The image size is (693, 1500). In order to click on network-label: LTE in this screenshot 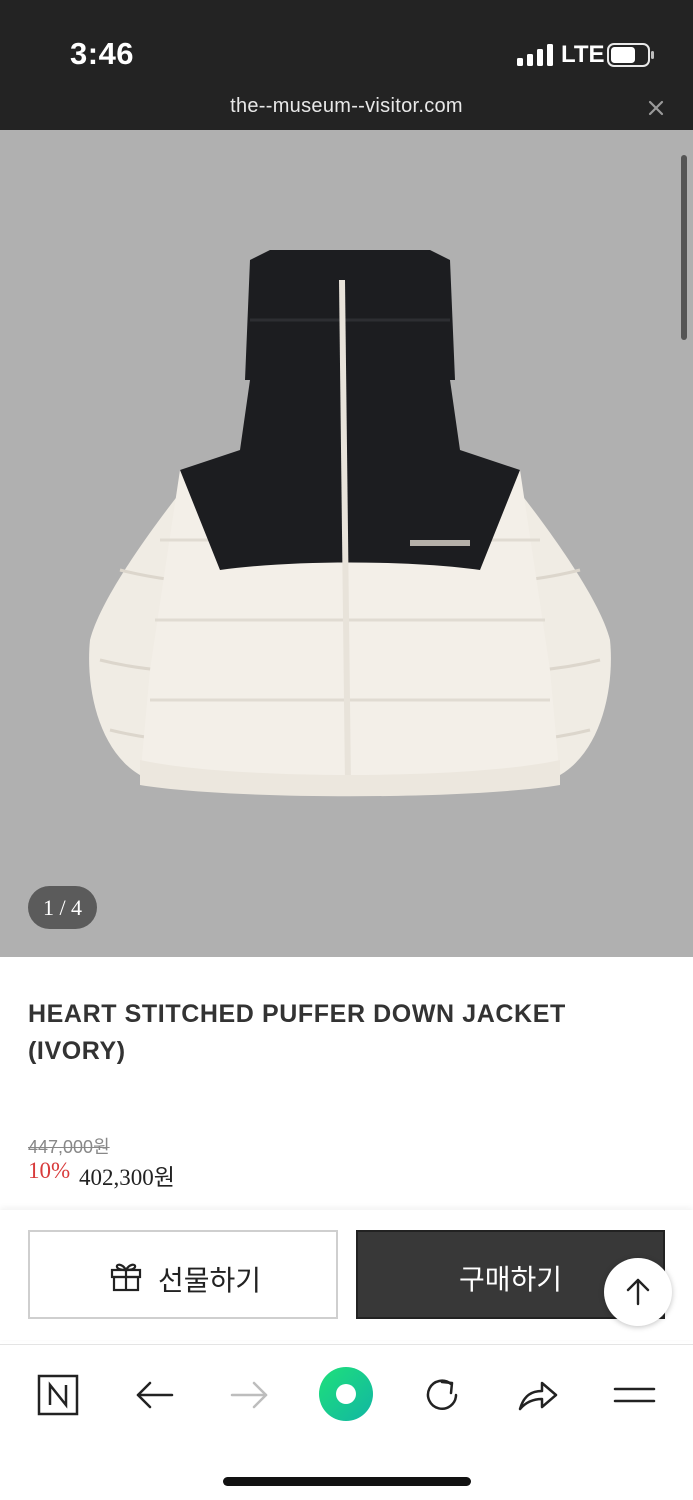, I will do `click(583, 54)`.